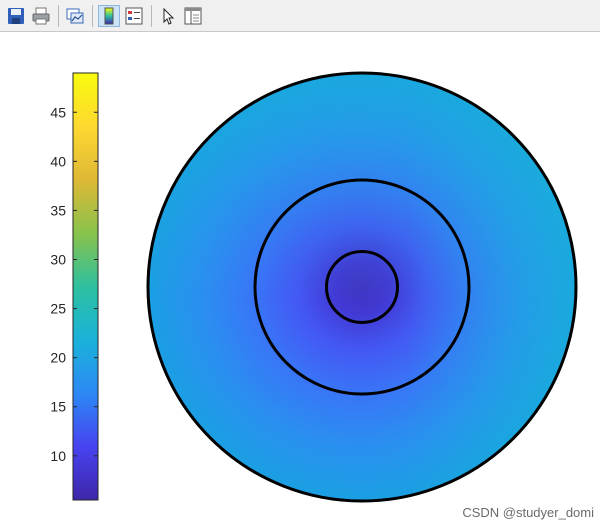 This screenshot has height=531, width=600. Describe the element at coordinates (528, 512) in the screenshot. I see `watermark-text: CSDN @studyer_domi` at that location.